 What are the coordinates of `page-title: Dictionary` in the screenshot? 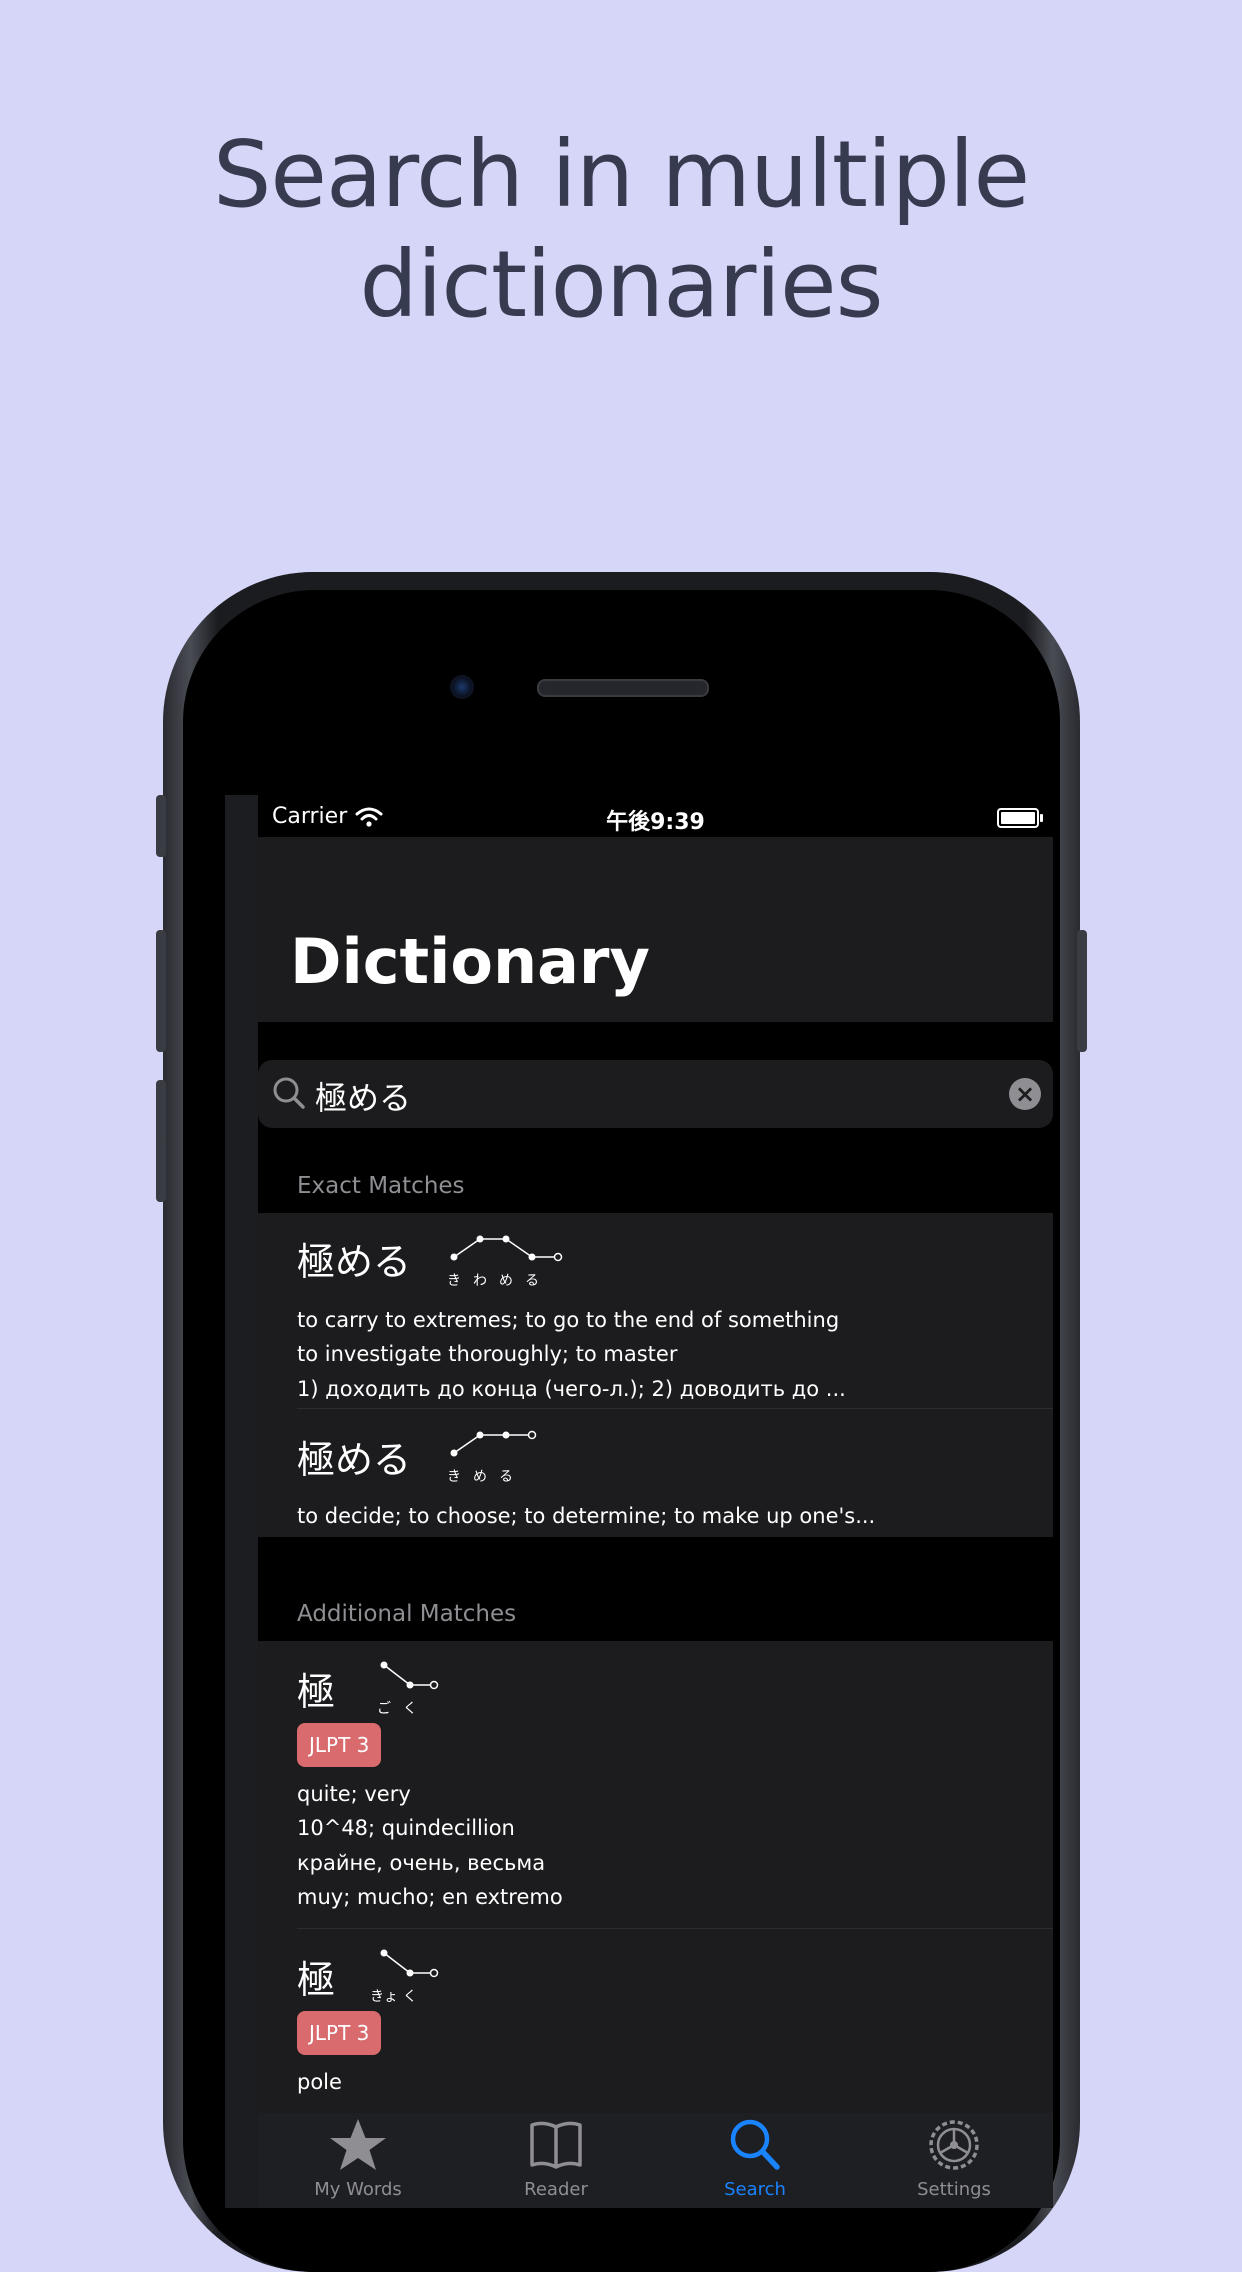 It's located at (470, 961).